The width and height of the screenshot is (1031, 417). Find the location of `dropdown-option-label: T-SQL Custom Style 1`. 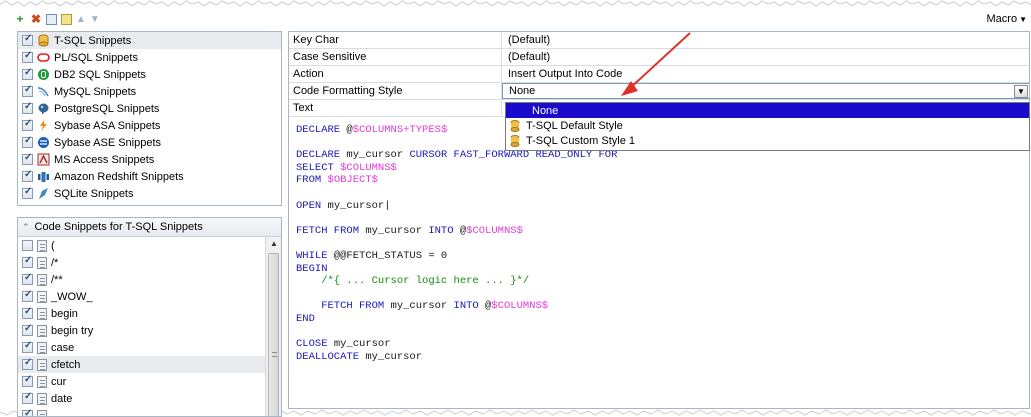

dropdown-option-label: T-SQL Custom Style 1 is located at coordinates (581, 140).